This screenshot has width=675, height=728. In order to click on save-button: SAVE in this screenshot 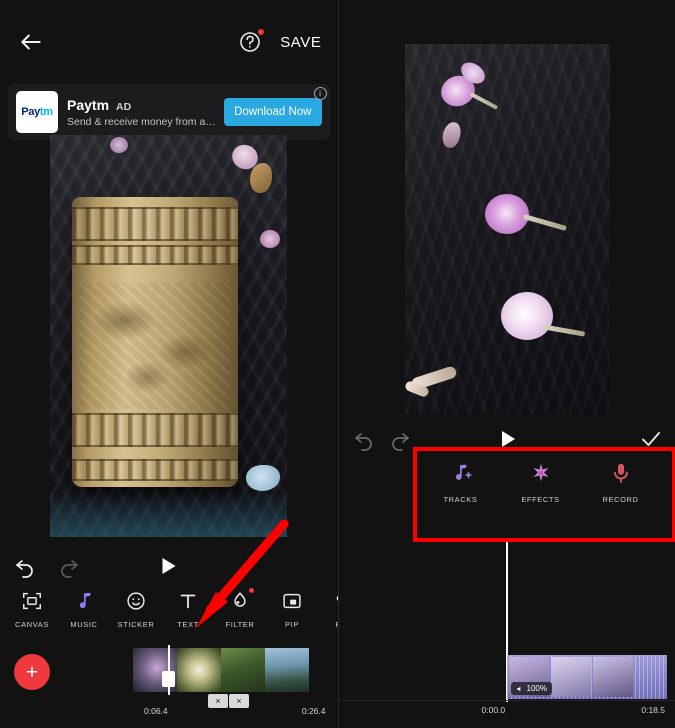, I will do `click(300, 42)`.